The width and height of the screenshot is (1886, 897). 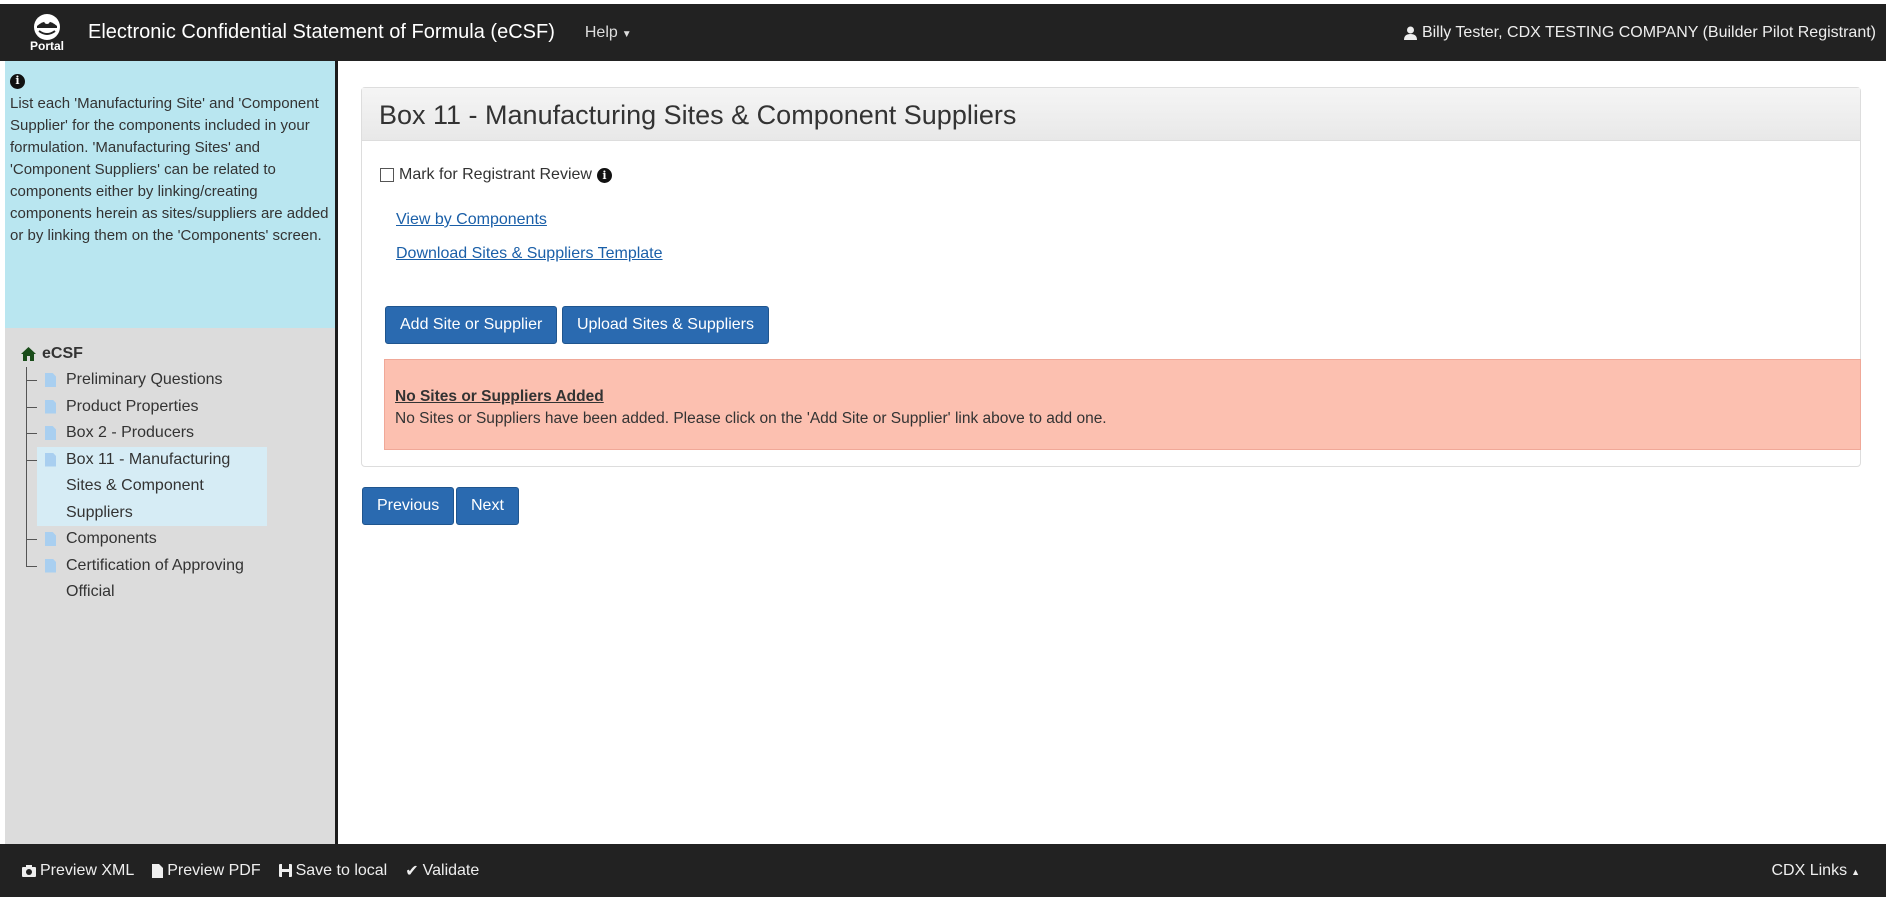 I want to click on tree-item-preliminary-questions: Preliminary Questions, so click(x=170, y=380).